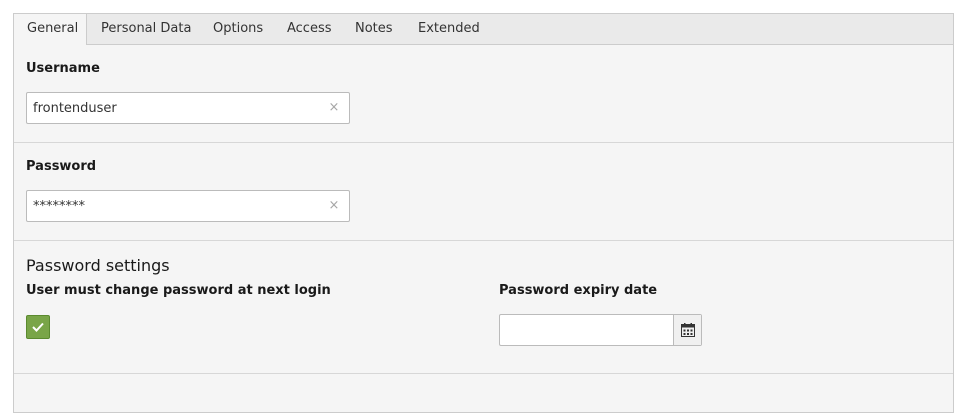 This screenshot has height=413, width=975. I want to click on username-field-wrapper: ×, so click(188, 108).